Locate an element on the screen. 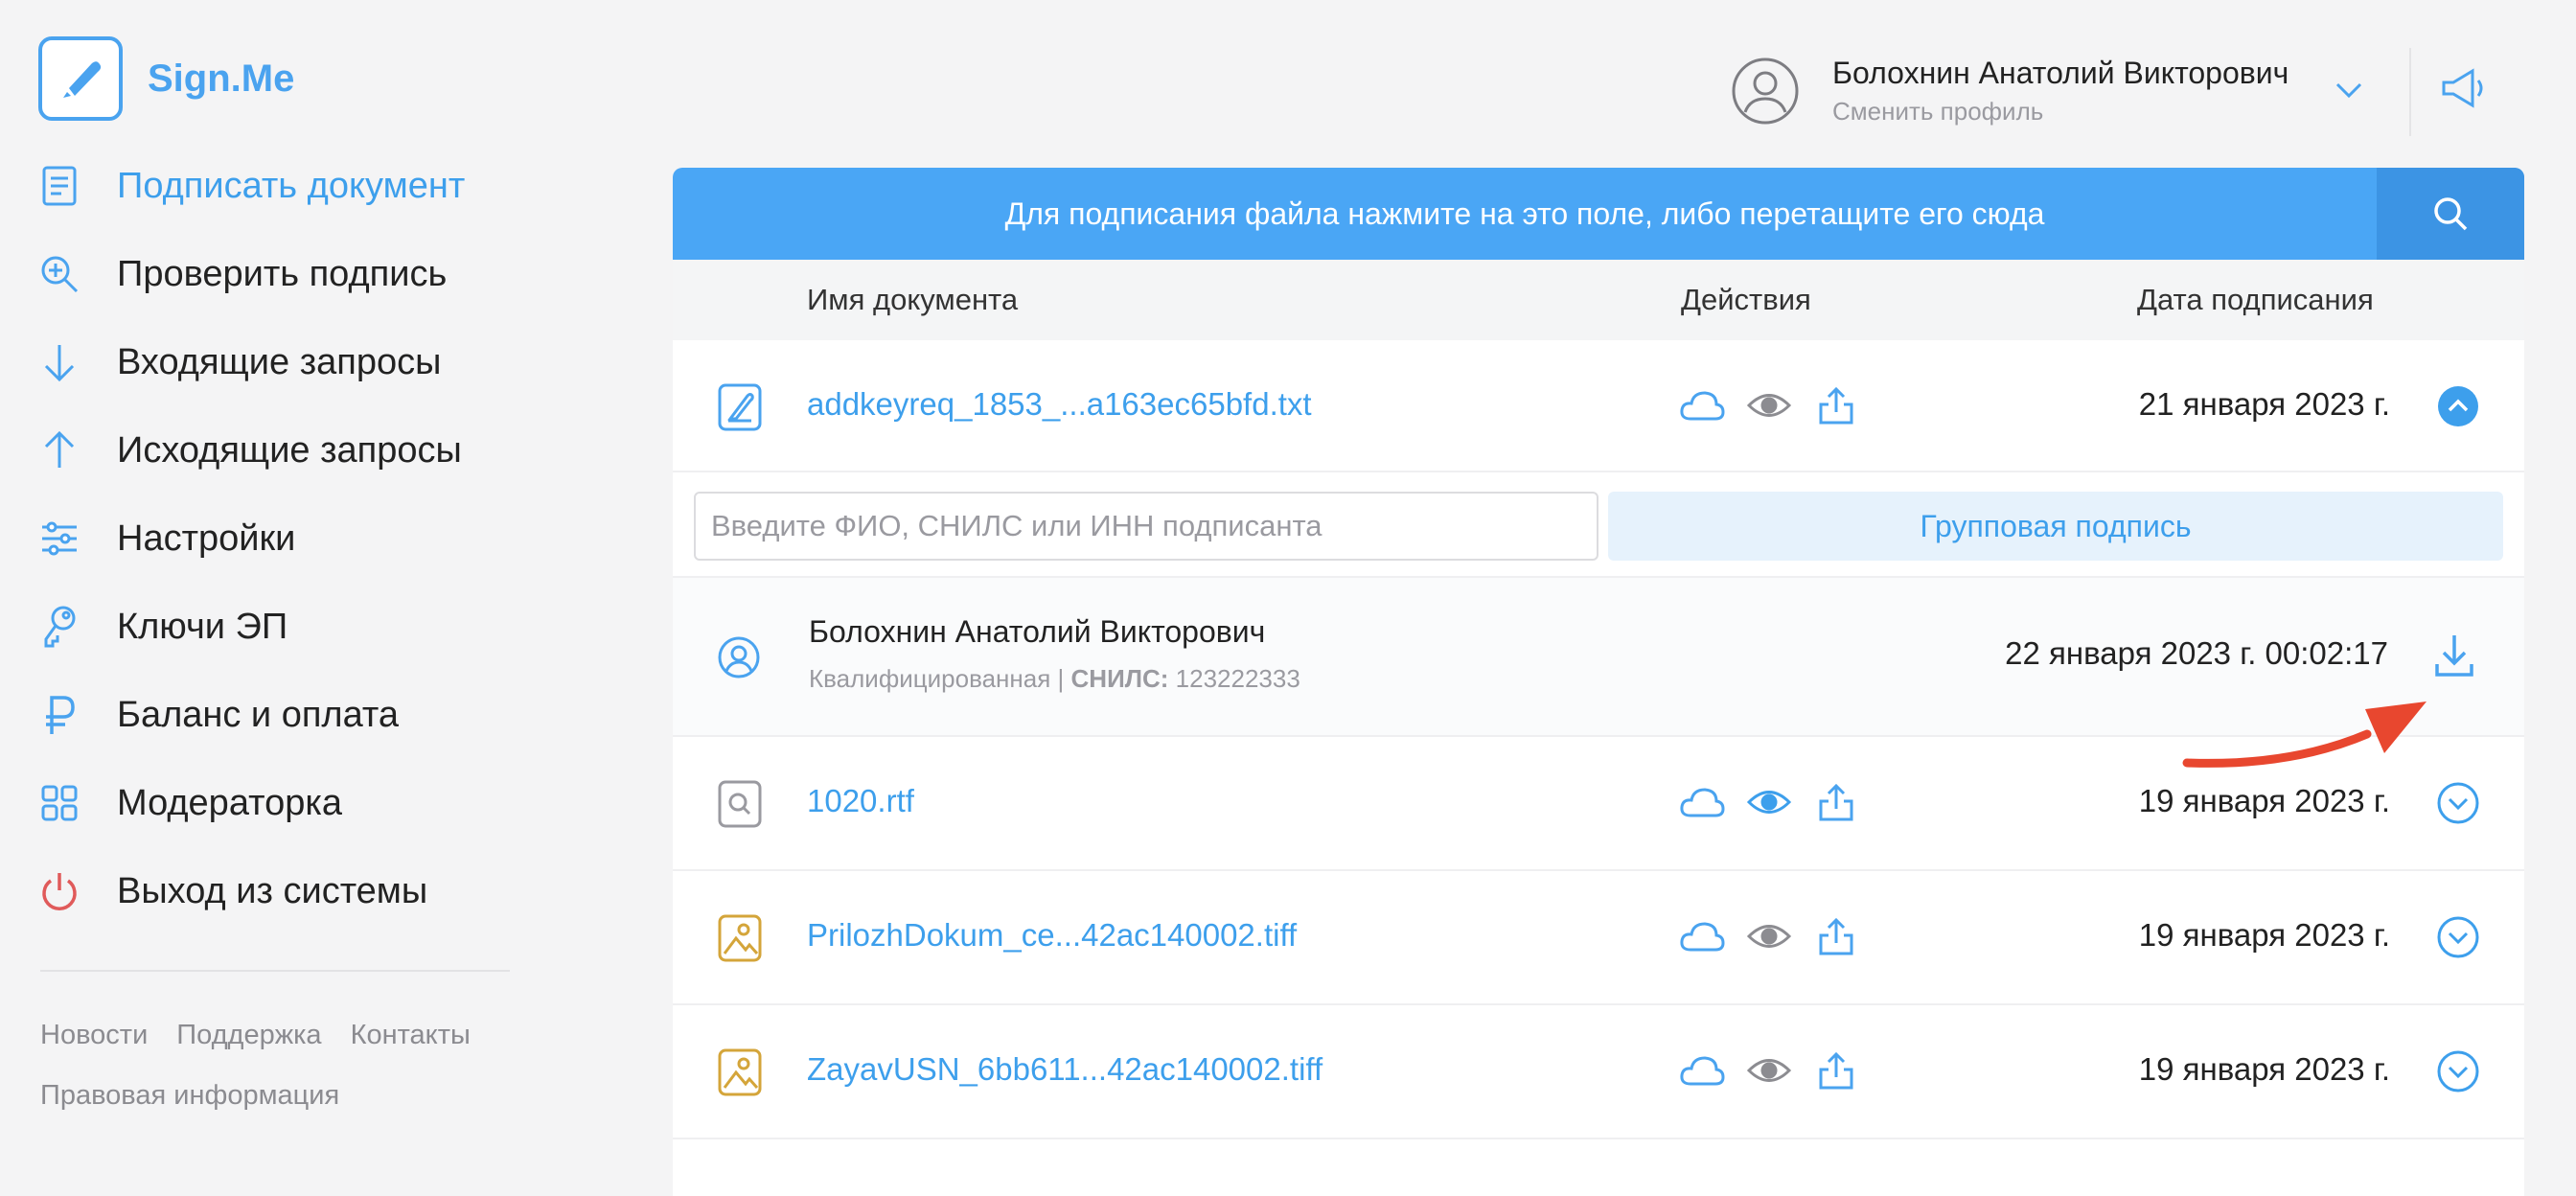  snils-label: СНИЛС: is located at coordinates (1119, 678).